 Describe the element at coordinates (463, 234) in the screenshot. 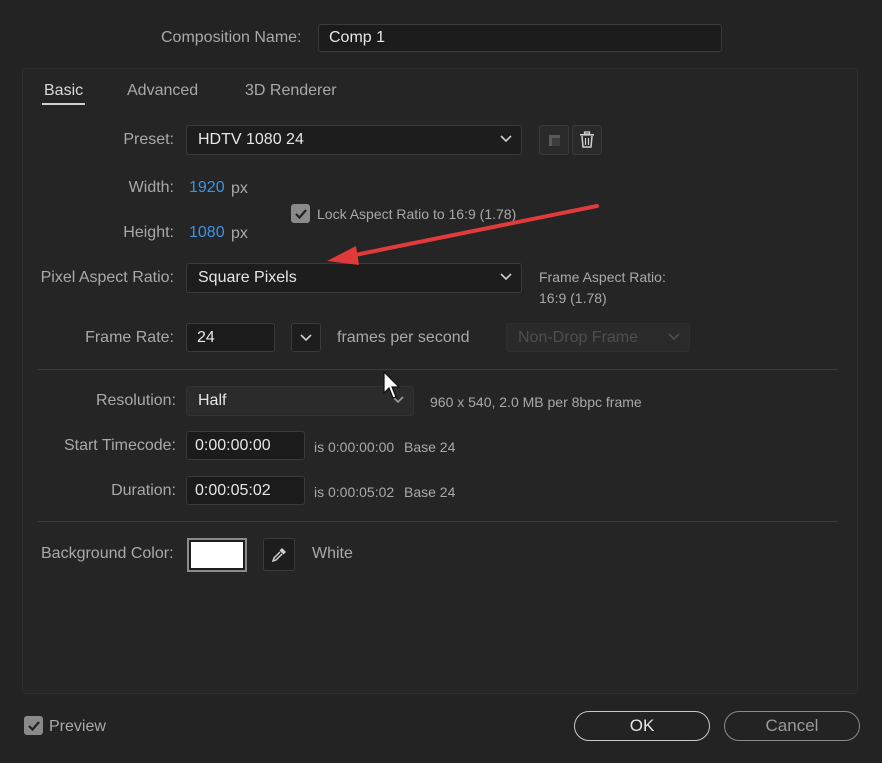

I see `annotation-arrow` at that location.